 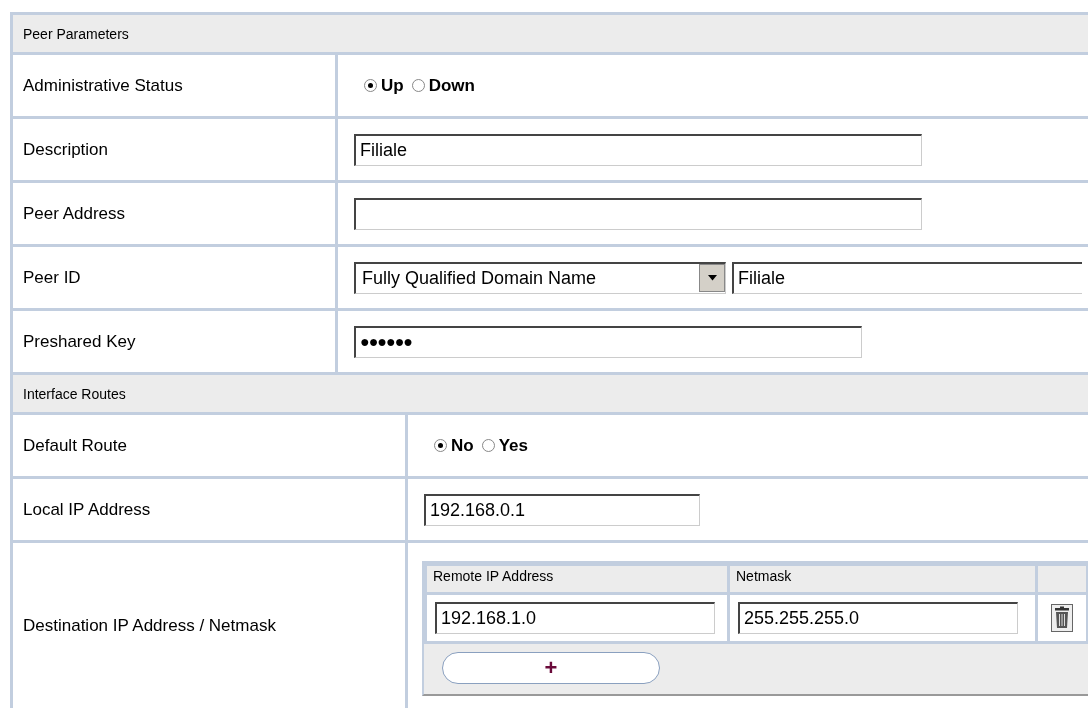 I want to click on field-label: Preshared Key, so click(x=175, y=341).